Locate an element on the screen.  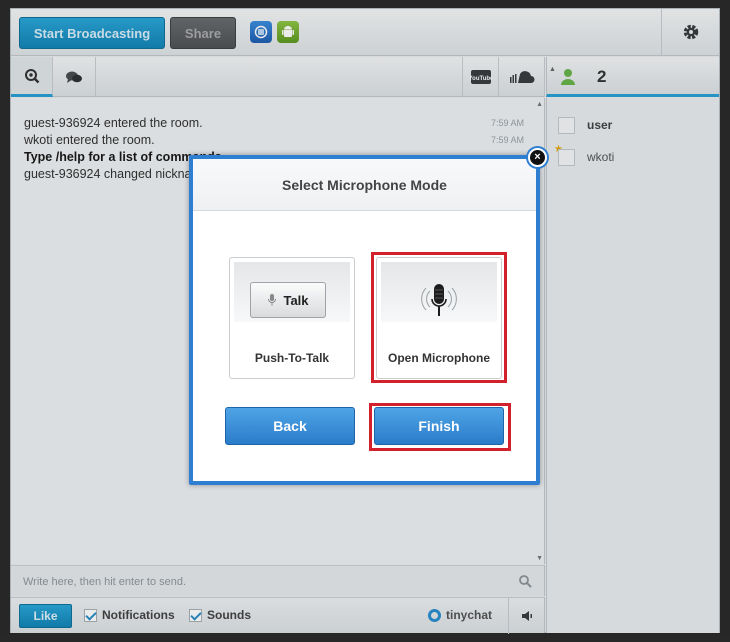
microphone-icon is located at coordinates (272, 300).